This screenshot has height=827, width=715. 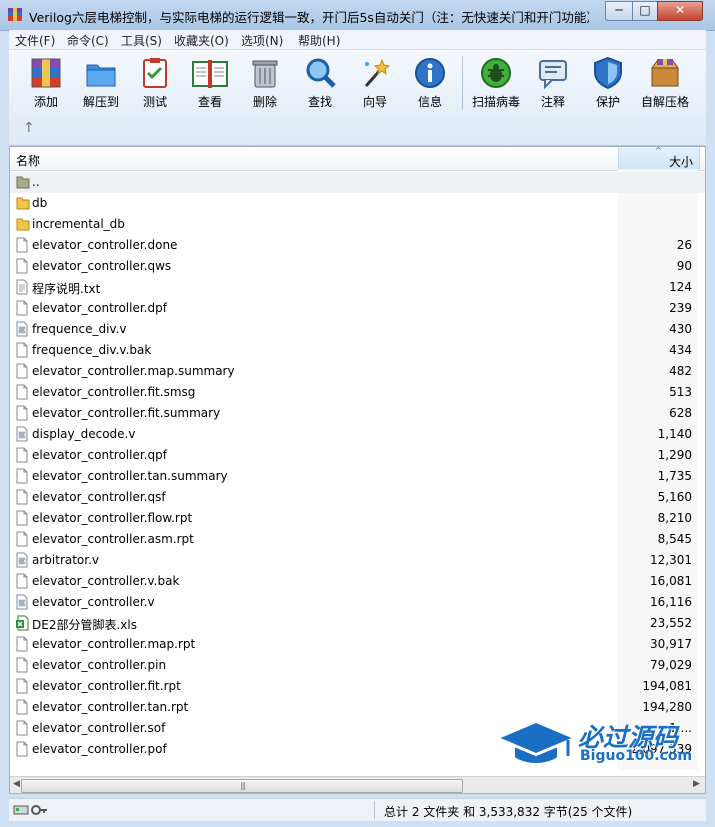 What do you see at coordinates (671, 623) in the screenshot?
I see `file-size: 23,552` at bounding box center [671, 623].